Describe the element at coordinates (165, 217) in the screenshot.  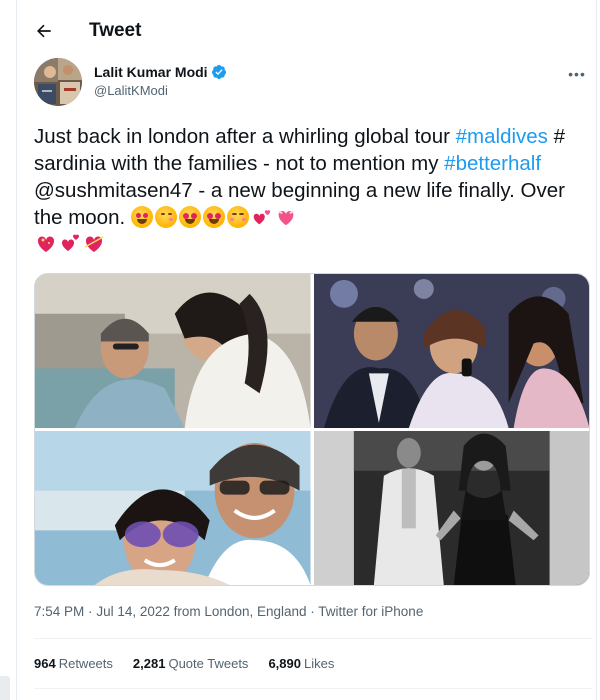
I see `face-blowing-kiss-icon` at that location.